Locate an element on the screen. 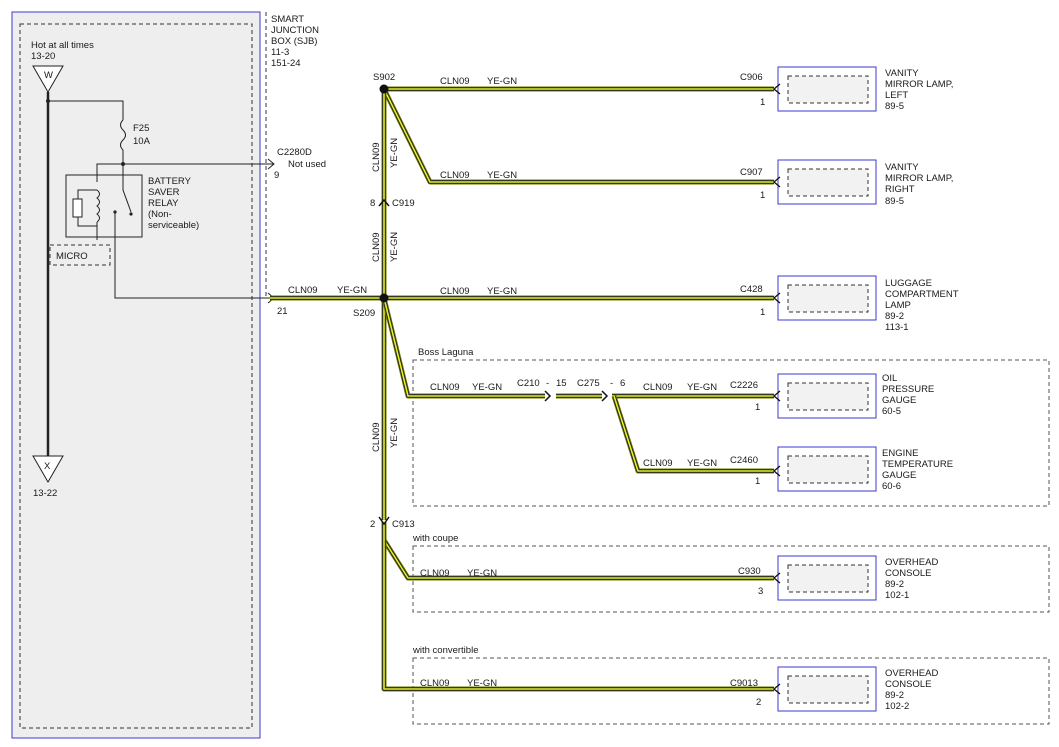 The width and height of the screenshot is (1059, 747). device-connector: C2226 is located at coordinates (744, 385).